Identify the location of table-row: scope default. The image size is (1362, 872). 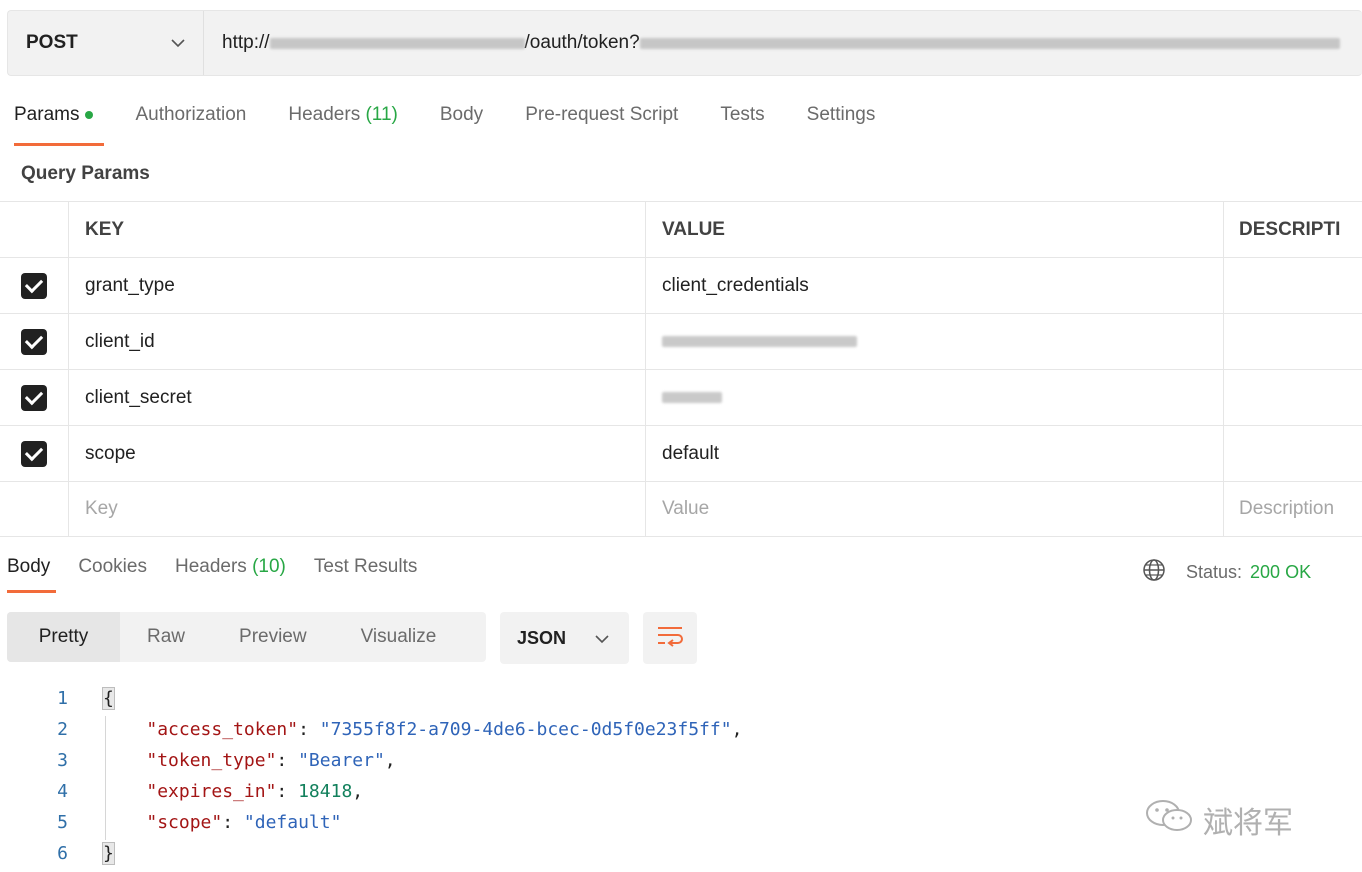
(681, 453).